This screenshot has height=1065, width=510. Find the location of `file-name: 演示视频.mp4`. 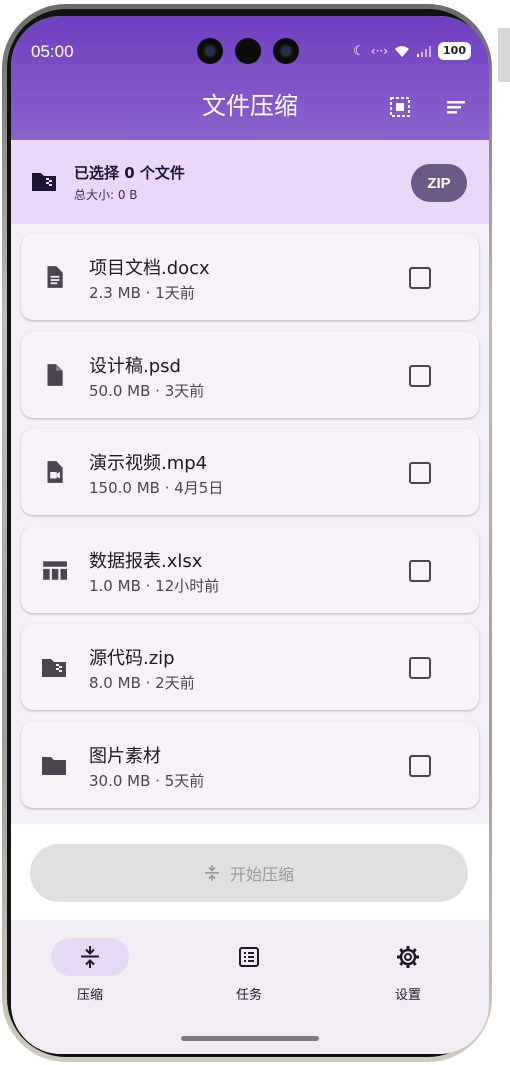

file-name: 演示视频.mp4 is located at coordinates (148, 463).